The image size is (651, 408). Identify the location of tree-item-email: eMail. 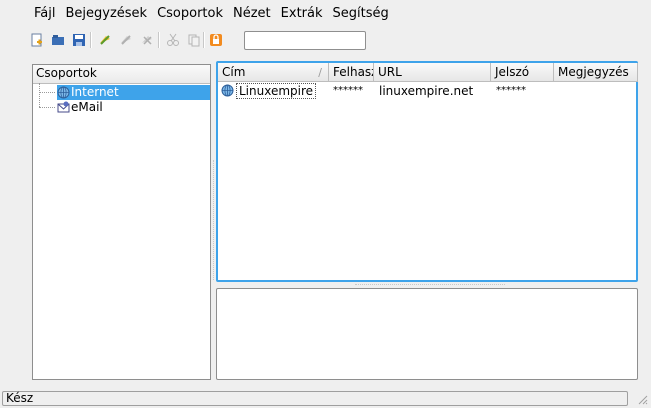
(121, 107).